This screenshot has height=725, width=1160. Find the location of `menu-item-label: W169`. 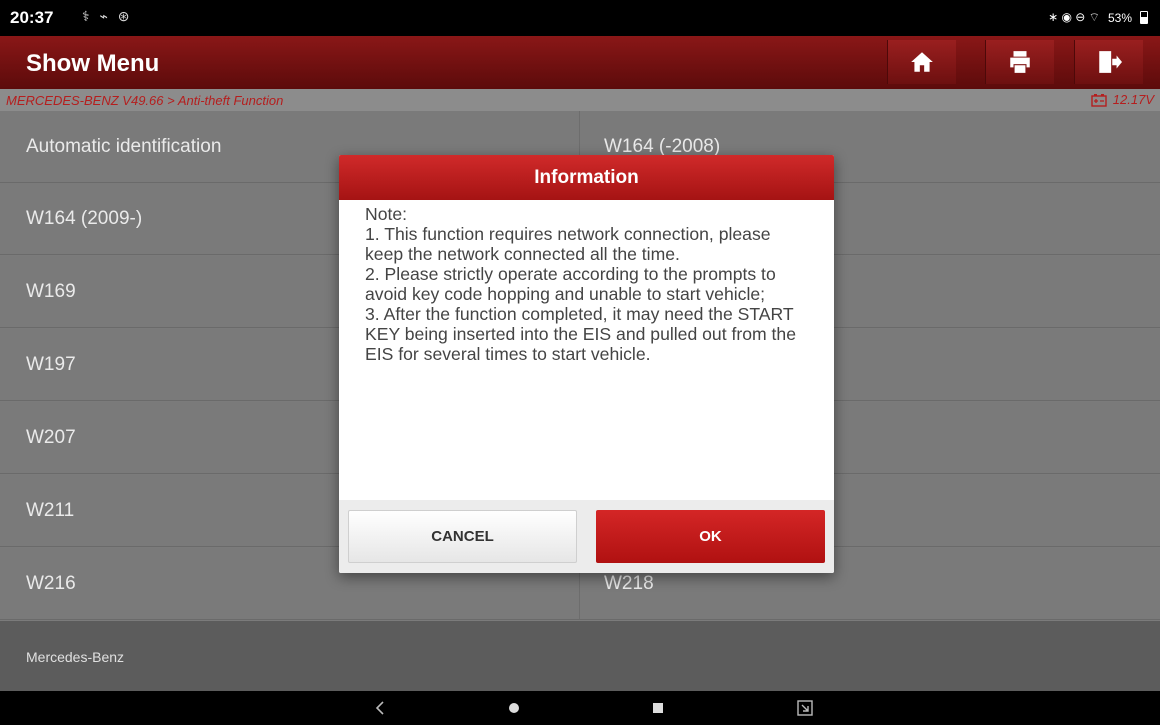

menu-item-label: W169 is located at coordinates (51, 291).